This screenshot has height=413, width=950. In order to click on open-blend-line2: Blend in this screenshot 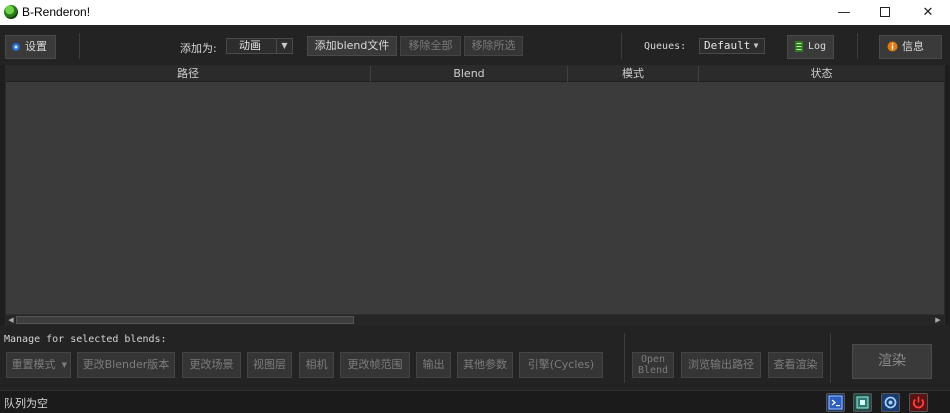, I will do `click(653, 370)`.